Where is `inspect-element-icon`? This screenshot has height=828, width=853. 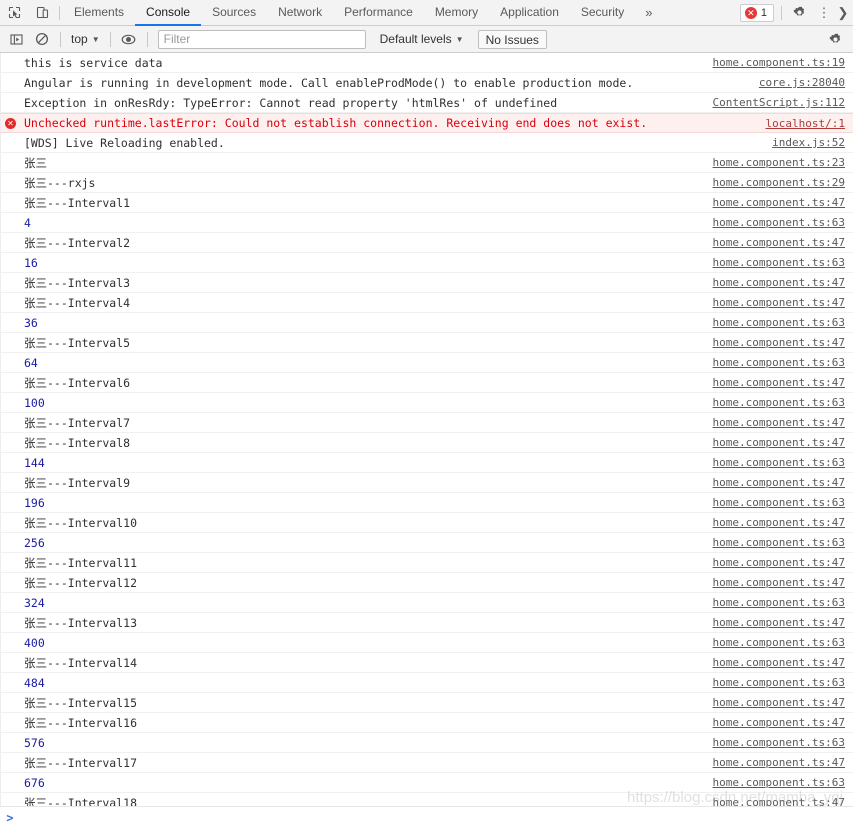
inspect-element-icon is located at coordinates (14, 12).